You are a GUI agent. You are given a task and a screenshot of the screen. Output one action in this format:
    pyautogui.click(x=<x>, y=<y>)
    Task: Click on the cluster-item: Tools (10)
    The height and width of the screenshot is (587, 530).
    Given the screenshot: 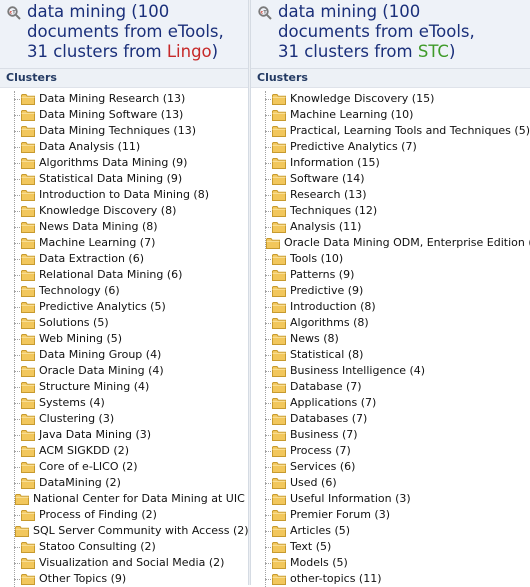 What is the action you would take?
    pyautogui.click(x=397, y=259)
    